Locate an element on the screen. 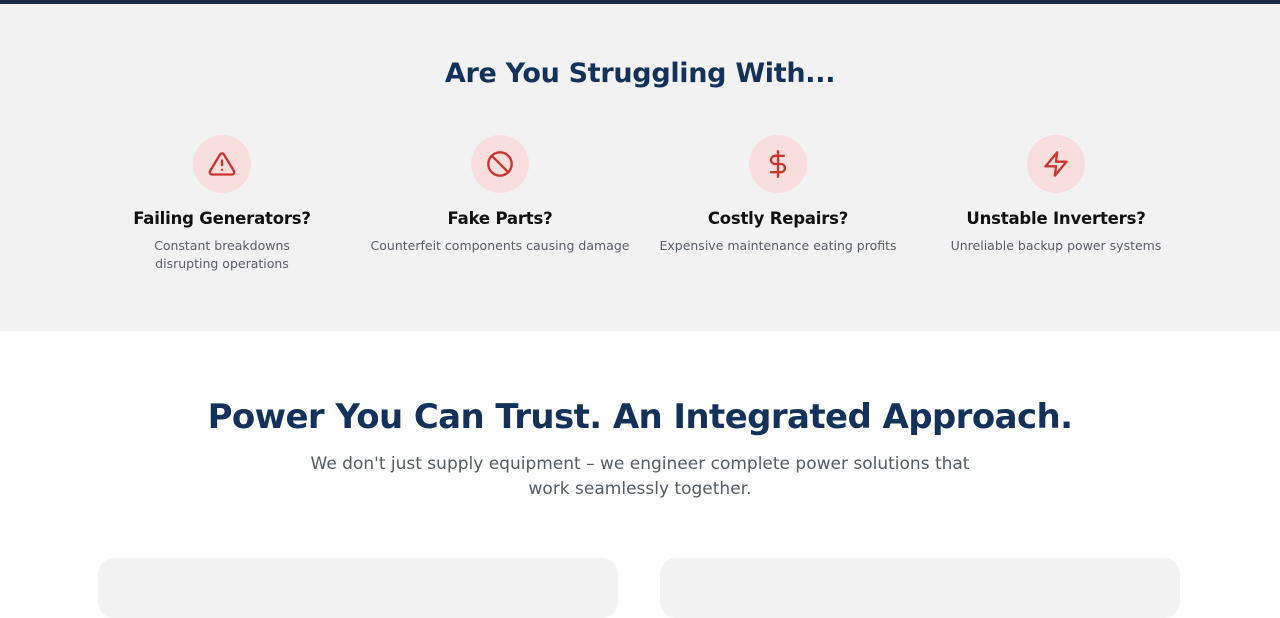 The height and width of the screenshot is (618, 1280). card-title: Costly Repairs? is located at coordinates (778, 218).